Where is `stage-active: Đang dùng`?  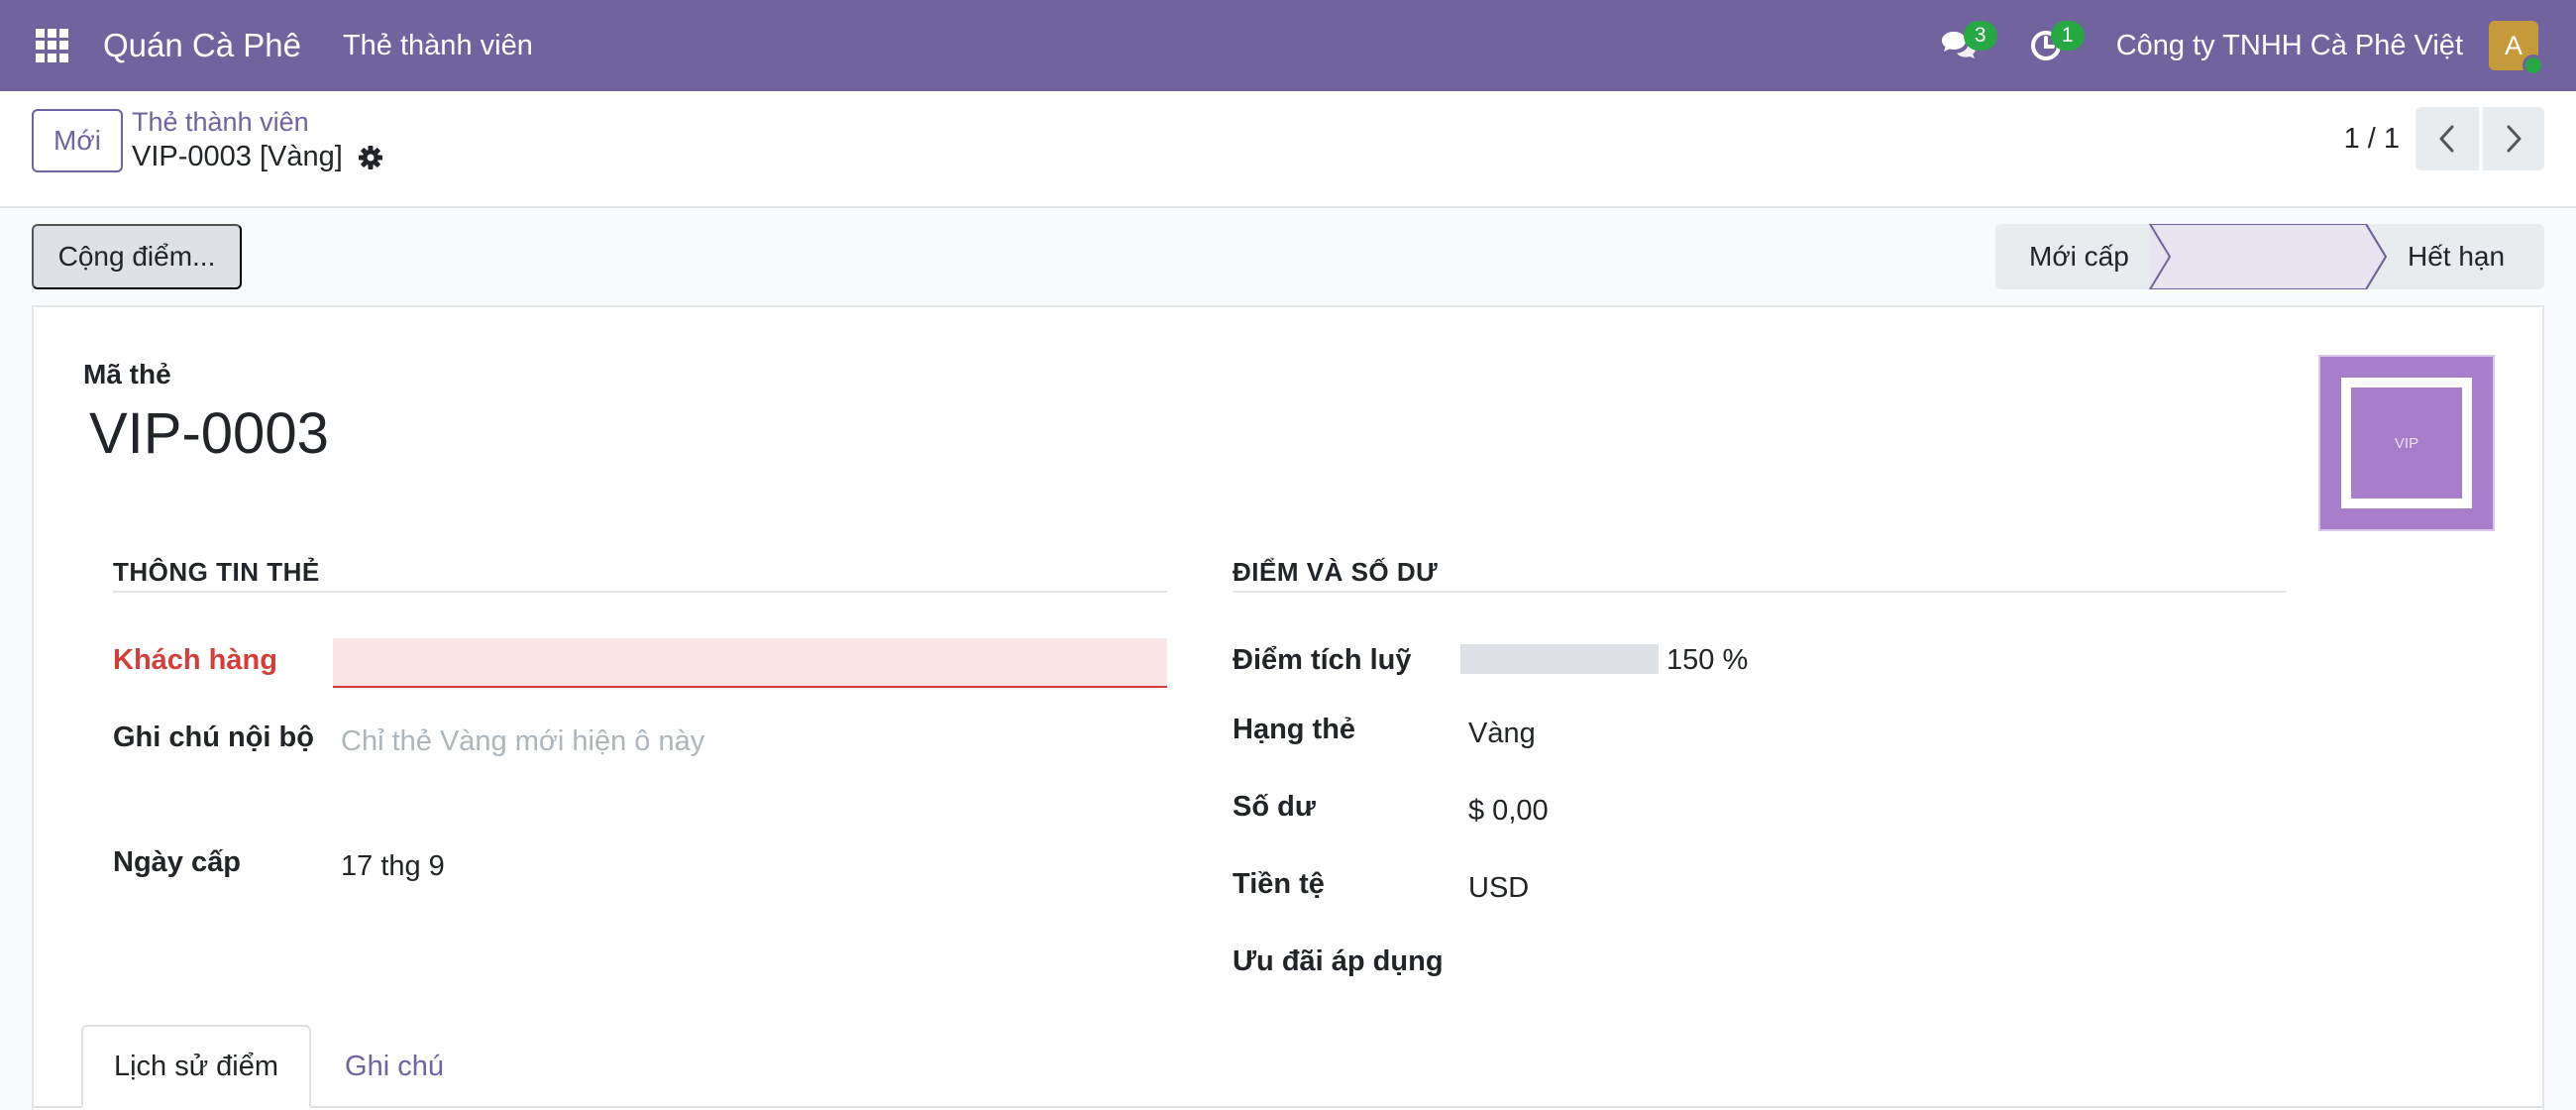
stage-active: Đang dùng is located at coordinates (2258, 256).